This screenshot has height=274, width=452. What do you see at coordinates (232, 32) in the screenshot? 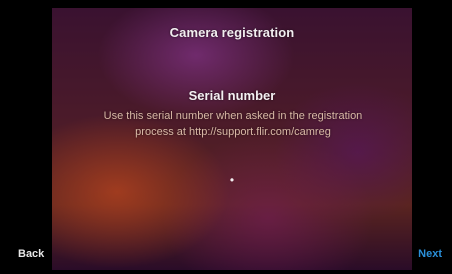
I see `page-title: Camera registration` at bounding box center [232, 32].